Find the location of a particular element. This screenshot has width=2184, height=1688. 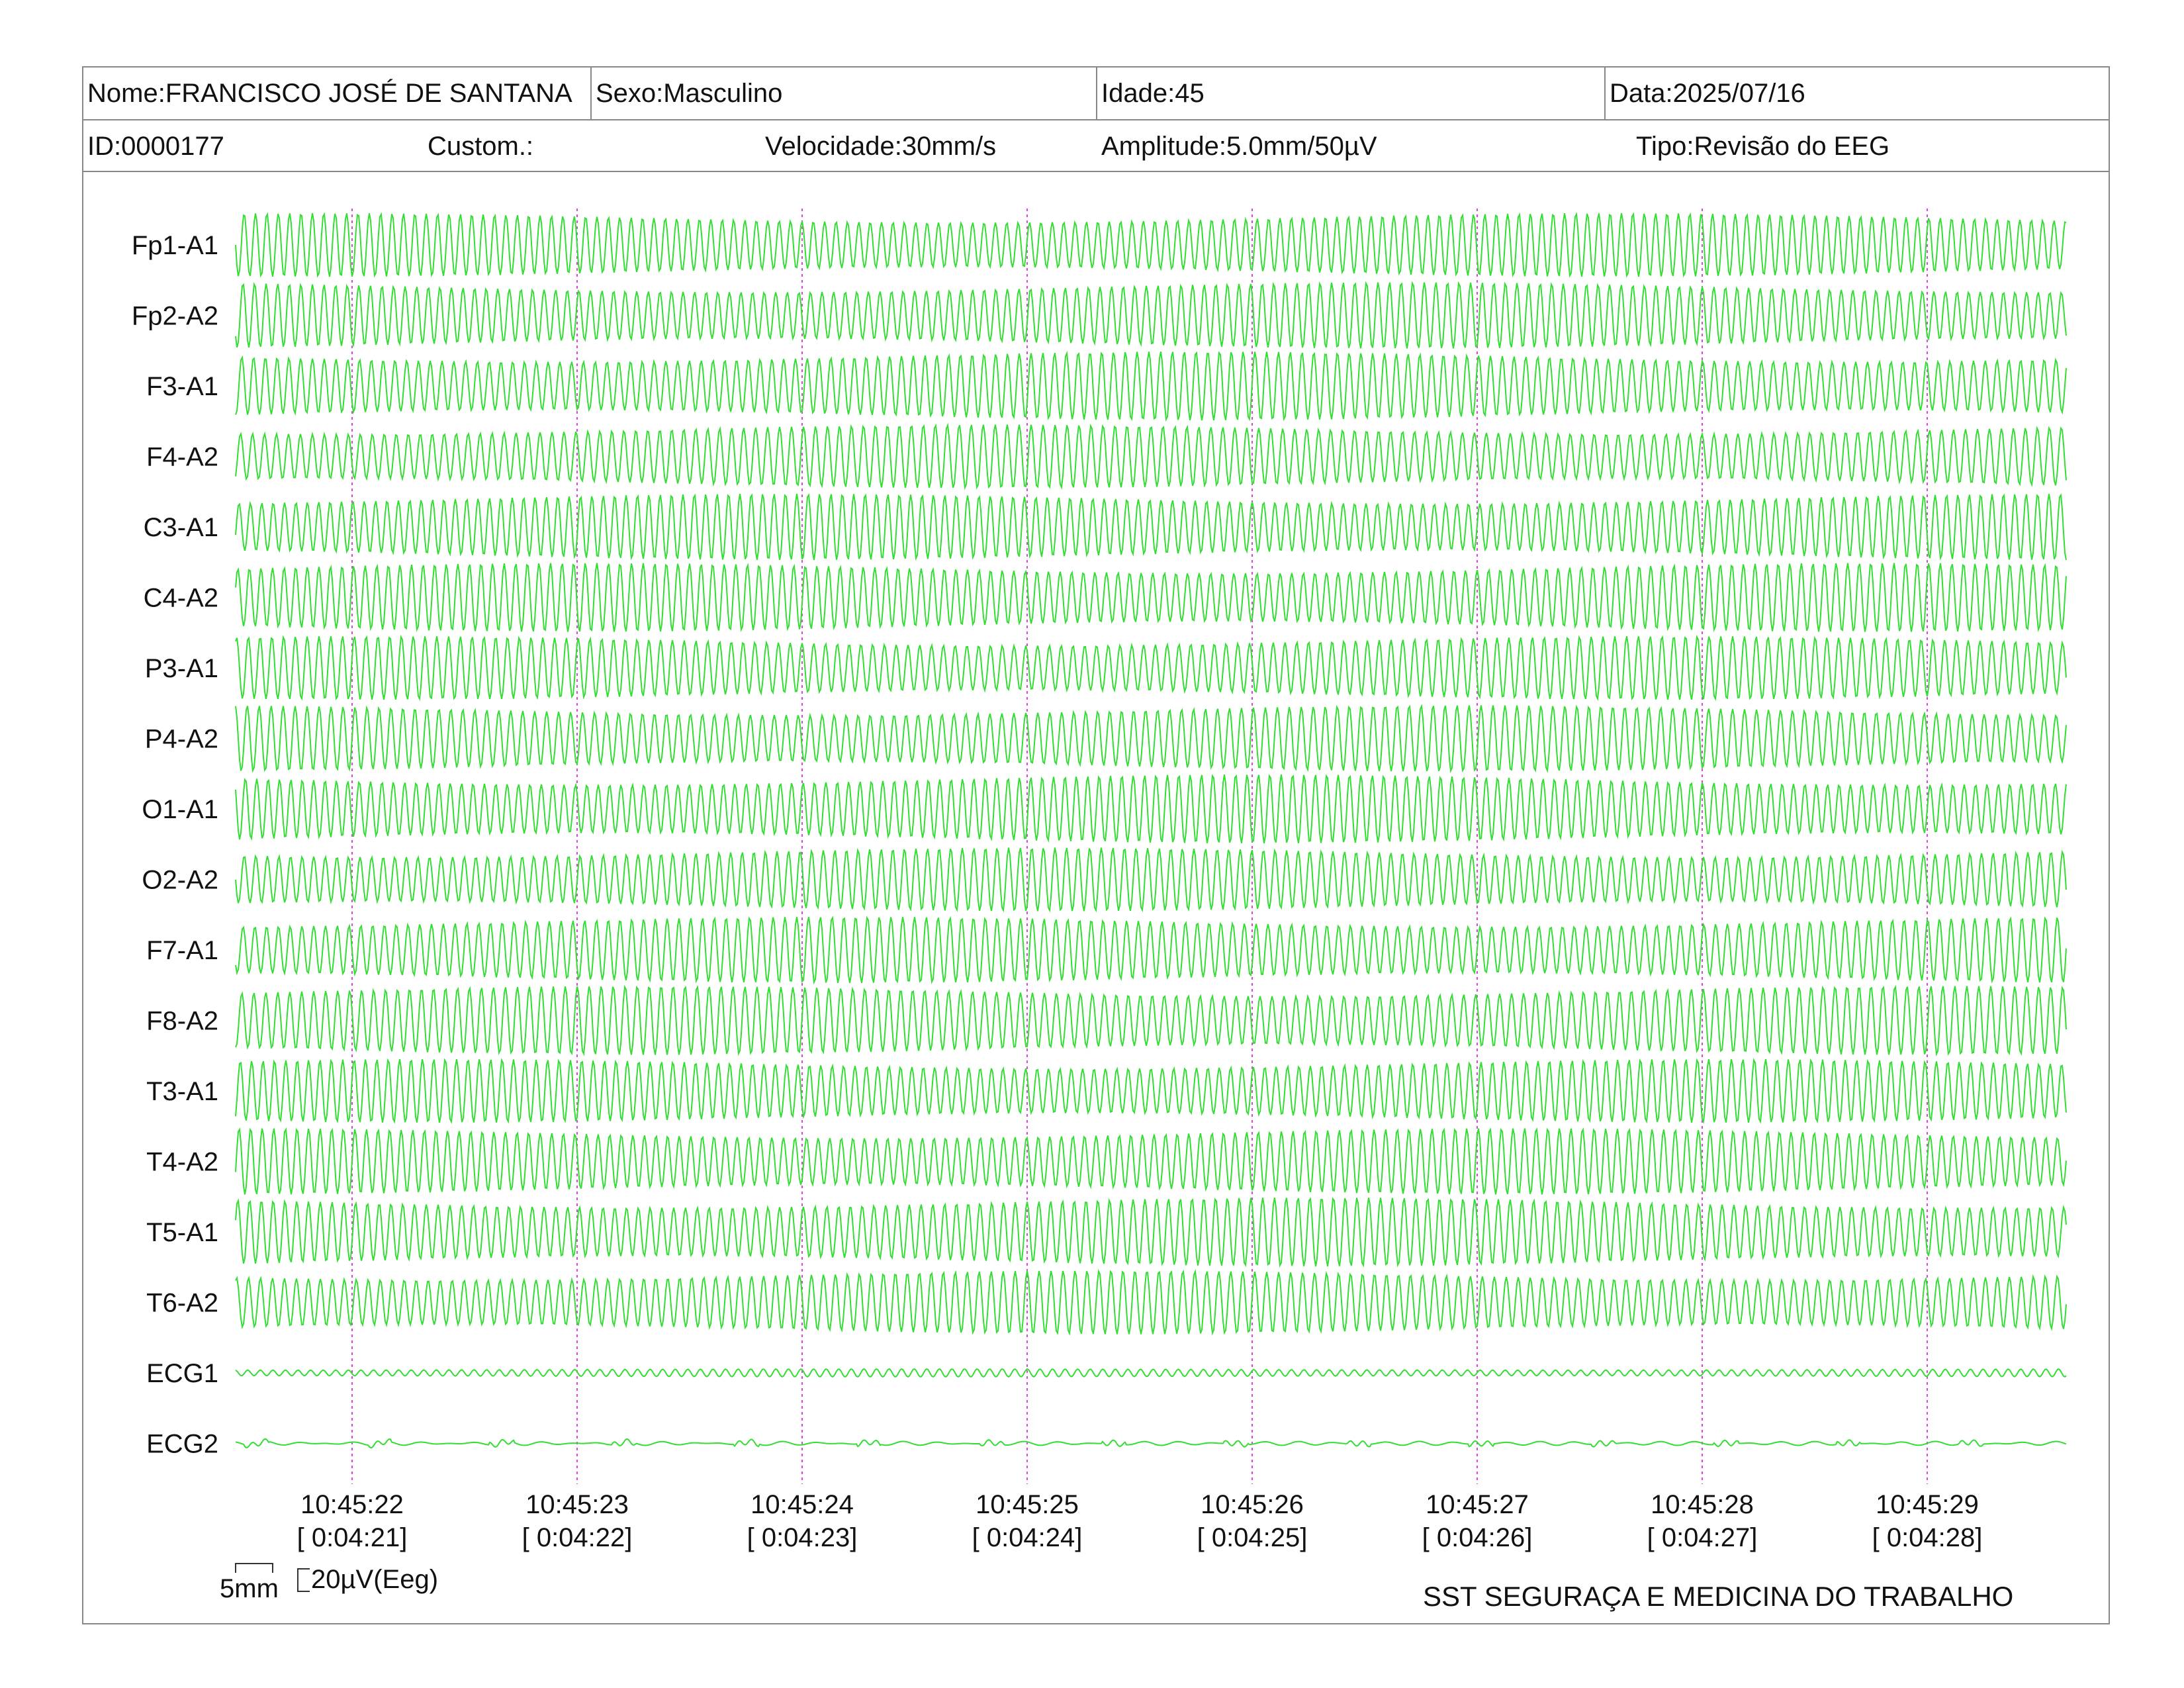

channel-label: P3-A1 is located at coordinates (181, 668).